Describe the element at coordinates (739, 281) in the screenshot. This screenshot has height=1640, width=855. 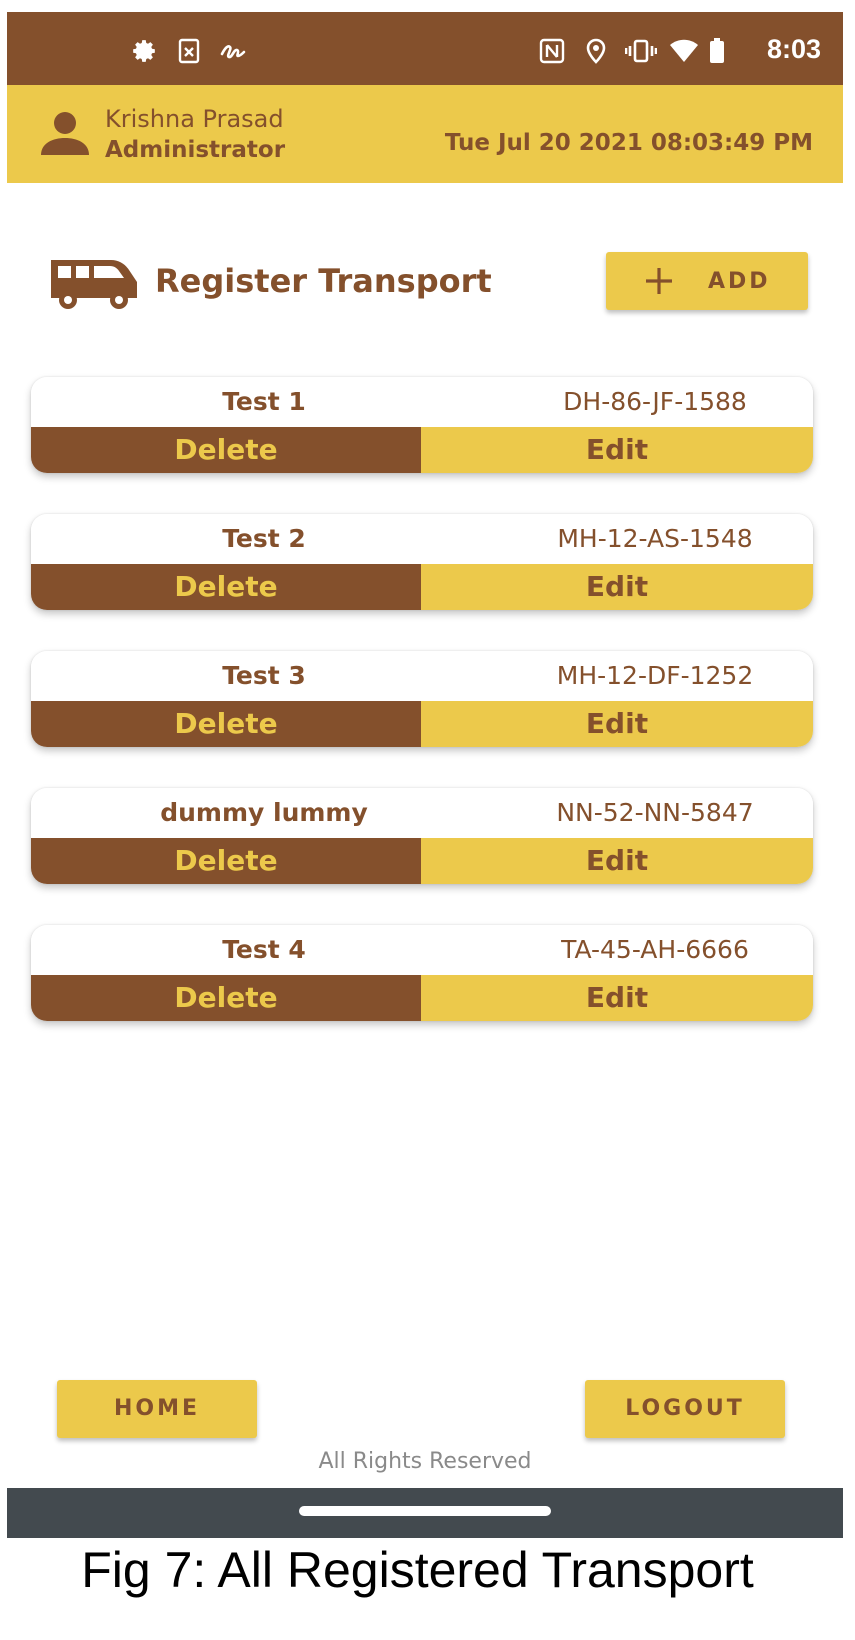
I see `add-button-label: ADD` at that location.